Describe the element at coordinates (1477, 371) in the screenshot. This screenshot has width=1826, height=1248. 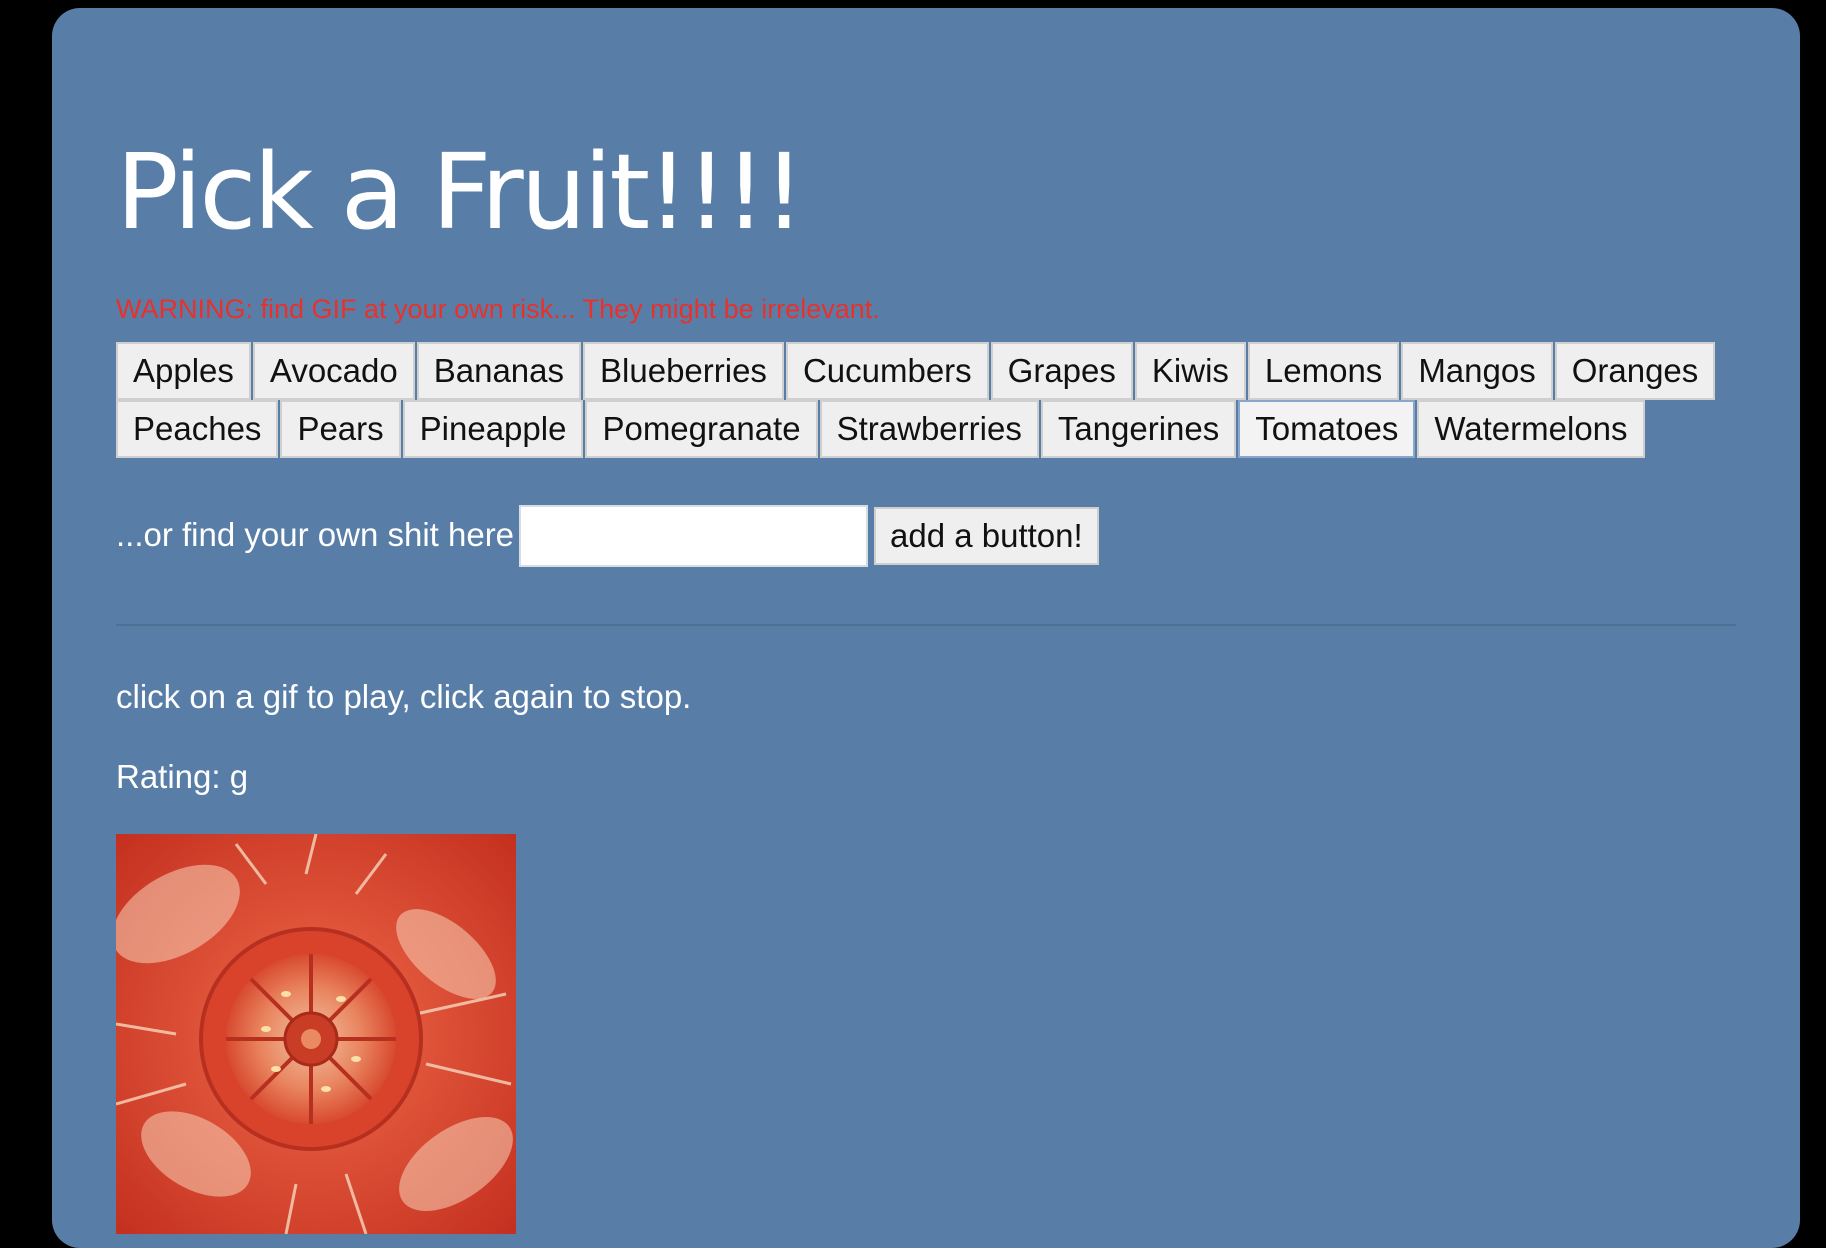
I see `fruit-button-mangos: Mangos` at that location.